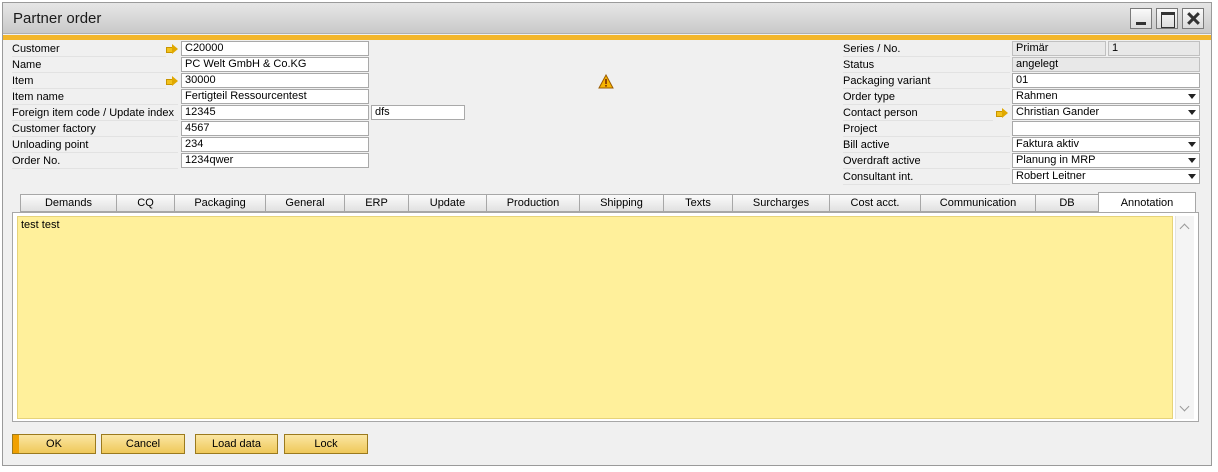 This screenshot has height=472, width=1218. Describe the element at coordinates (1058, 112) in the screenshot. I see `contact-person-value: Christian Gander` at that location.